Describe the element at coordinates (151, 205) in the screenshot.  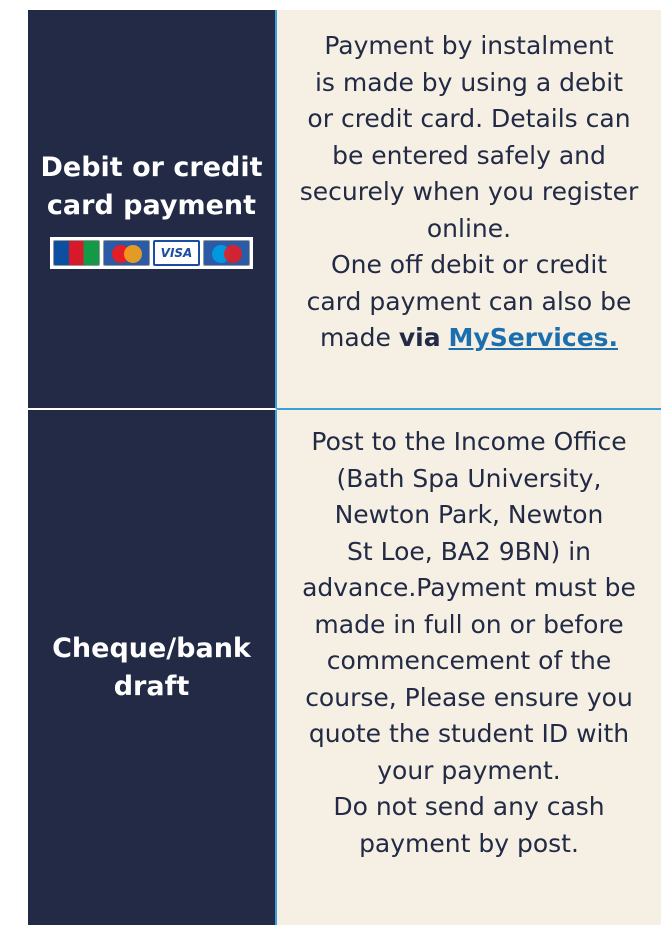
I see `payment-method-label: card payment` at that location.